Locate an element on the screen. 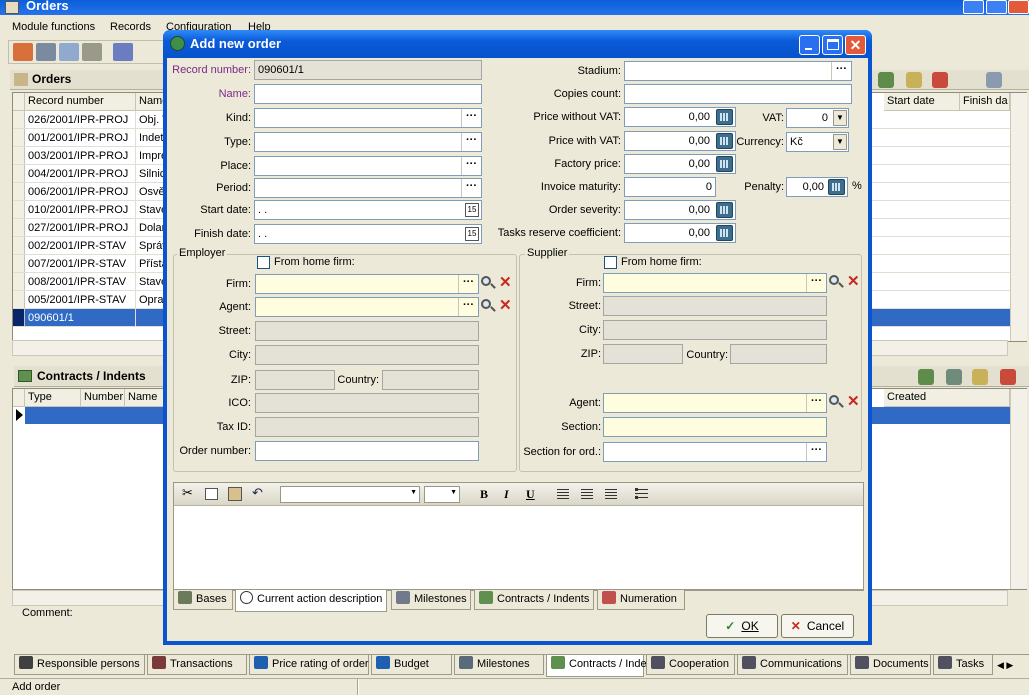 This screenshot has width=1029, height=695. menu-module-functions: Module functions is located at coordinates (53, 27).